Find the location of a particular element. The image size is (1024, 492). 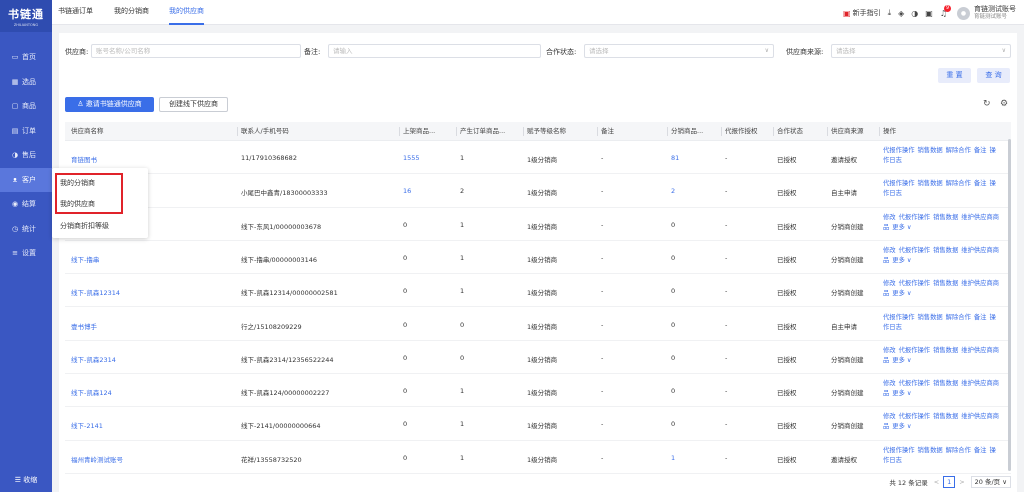

sidebar-item-7: ◷ 统计 is located at coordinates (26, 229).